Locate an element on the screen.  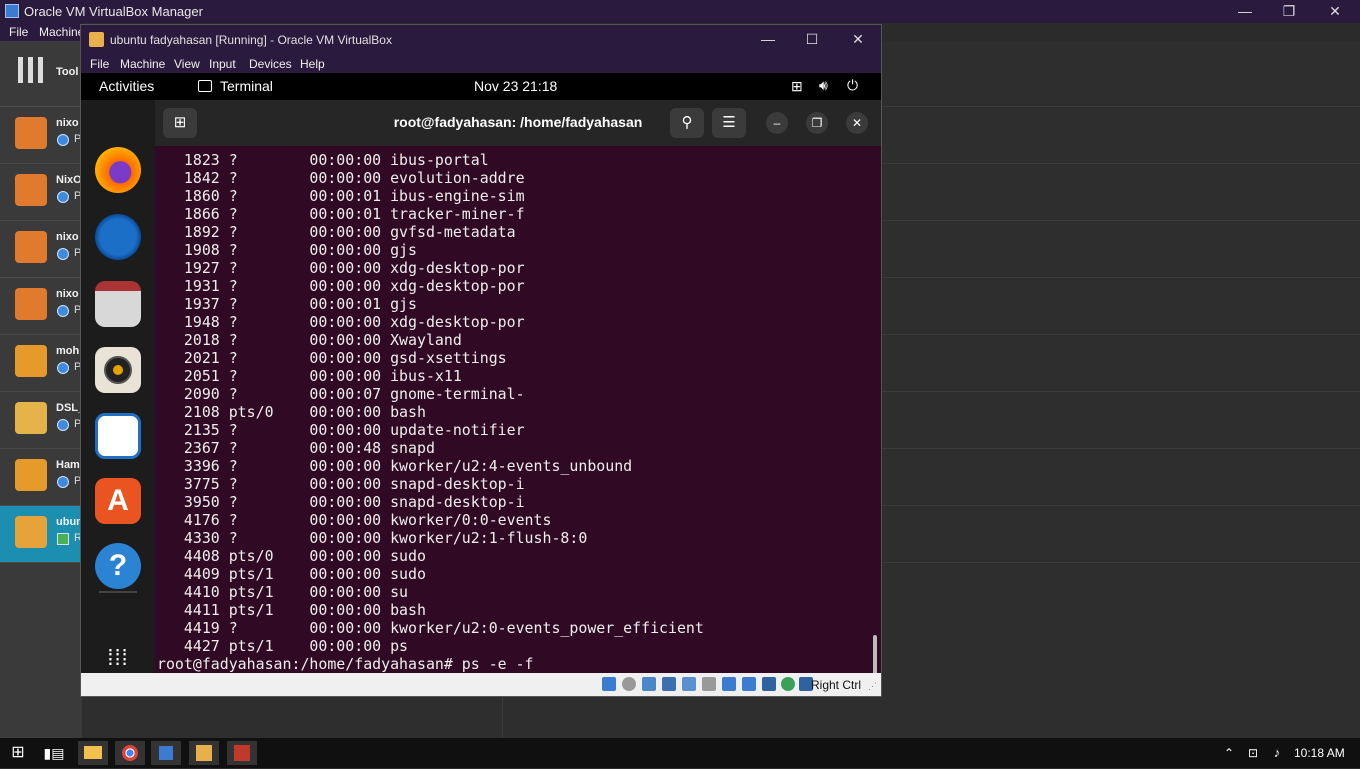
task-view-icon: ▮▤ is located at coordinates (54, 753).